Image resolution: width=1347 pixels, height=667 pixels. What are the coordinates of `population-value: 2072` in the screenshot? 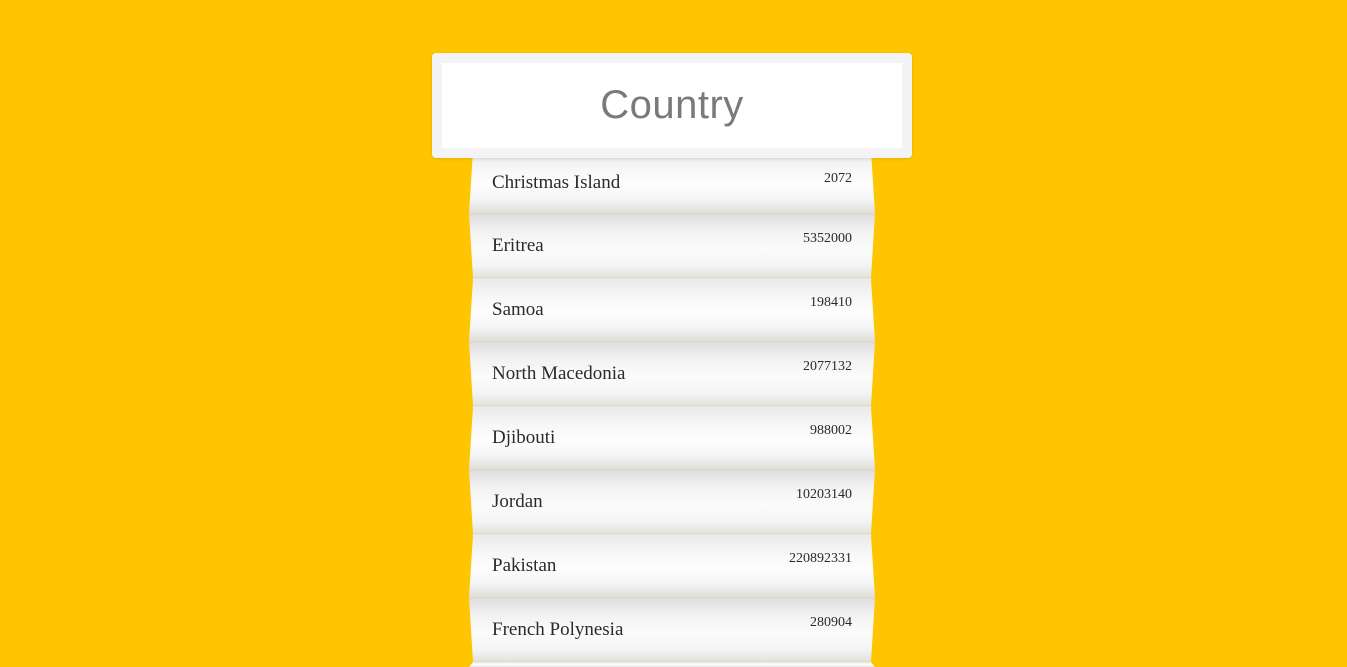 It's located at (838, 178).